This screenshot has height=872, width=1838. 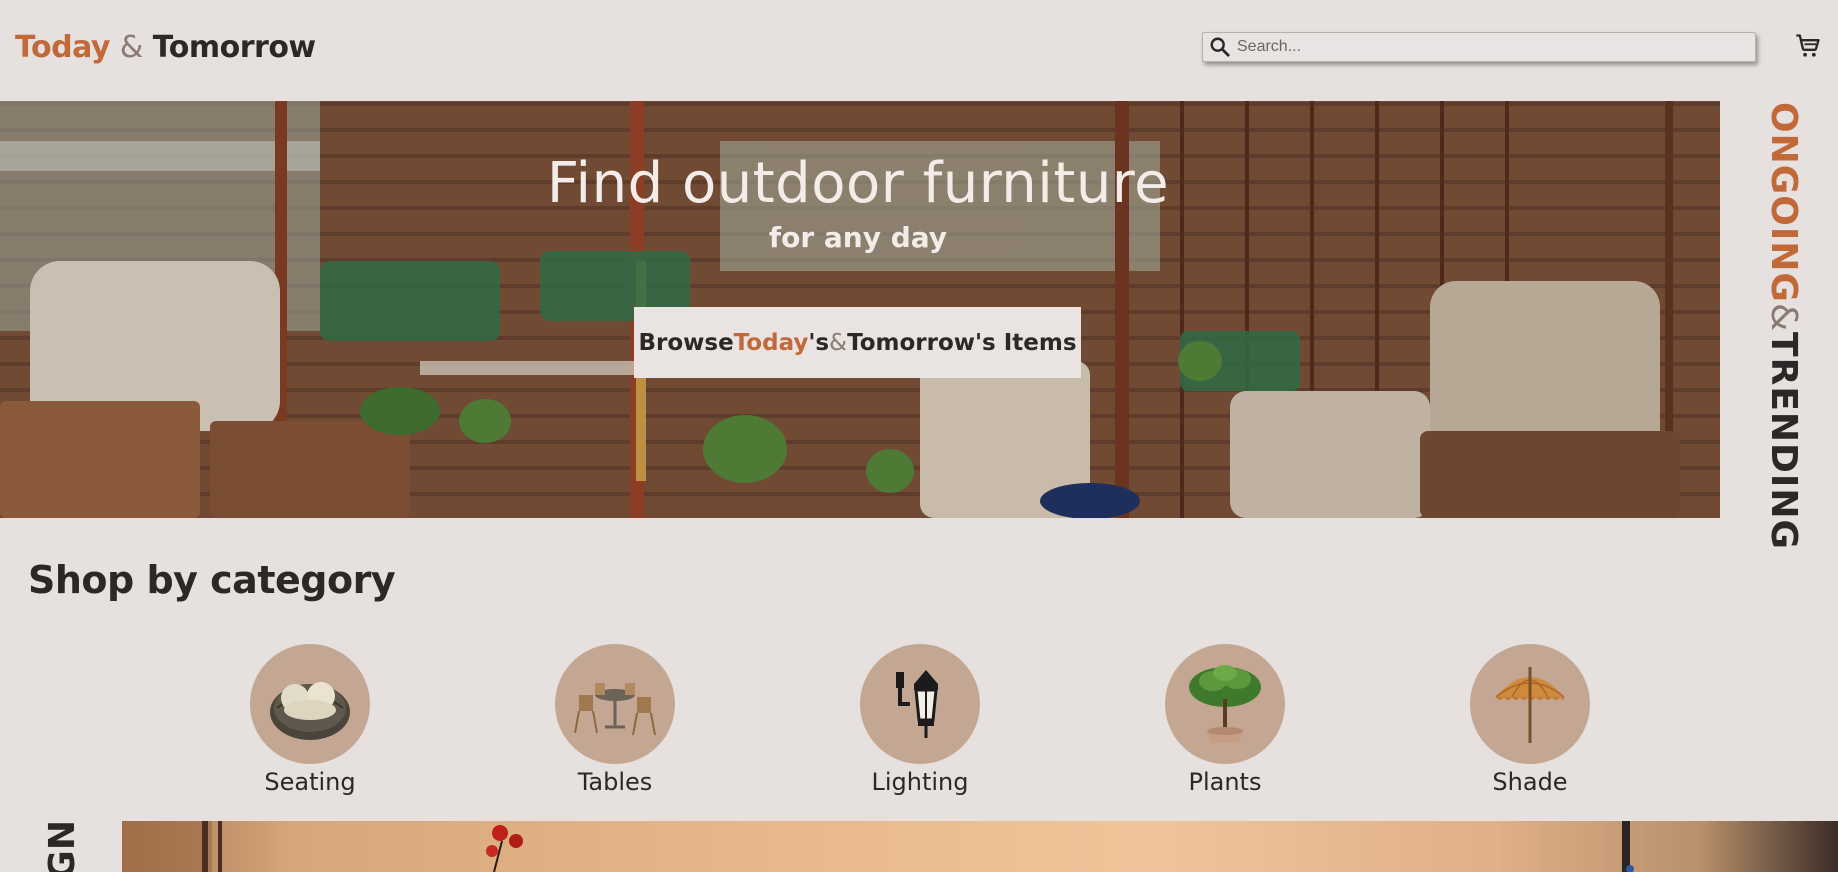 I want to click on search-bar, so click(x=1479, y=47).